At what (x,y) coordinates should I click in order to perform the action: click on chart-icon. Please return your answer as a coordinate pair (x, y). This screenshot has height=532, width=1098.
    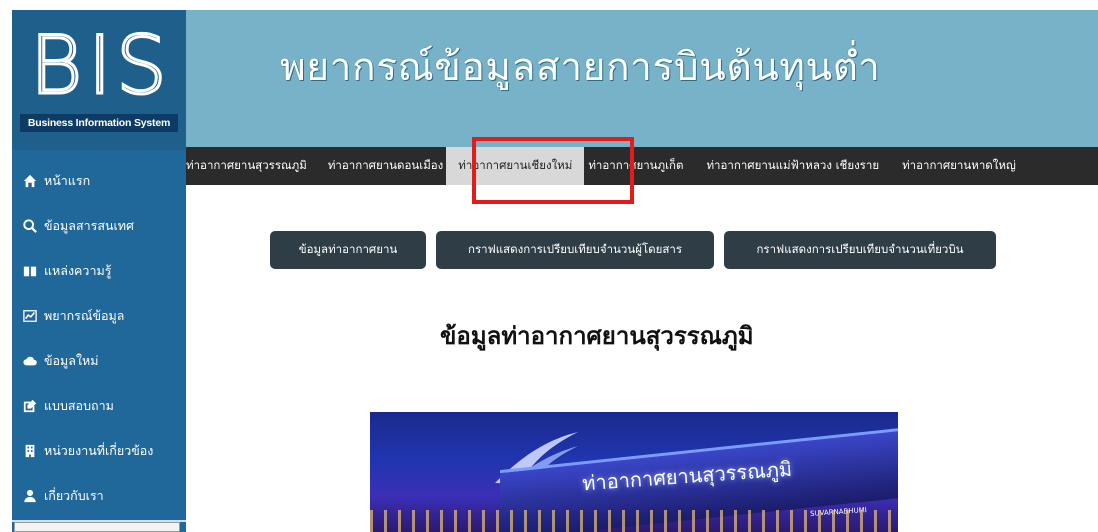
    Looking at the image, I should click on (30, 316).